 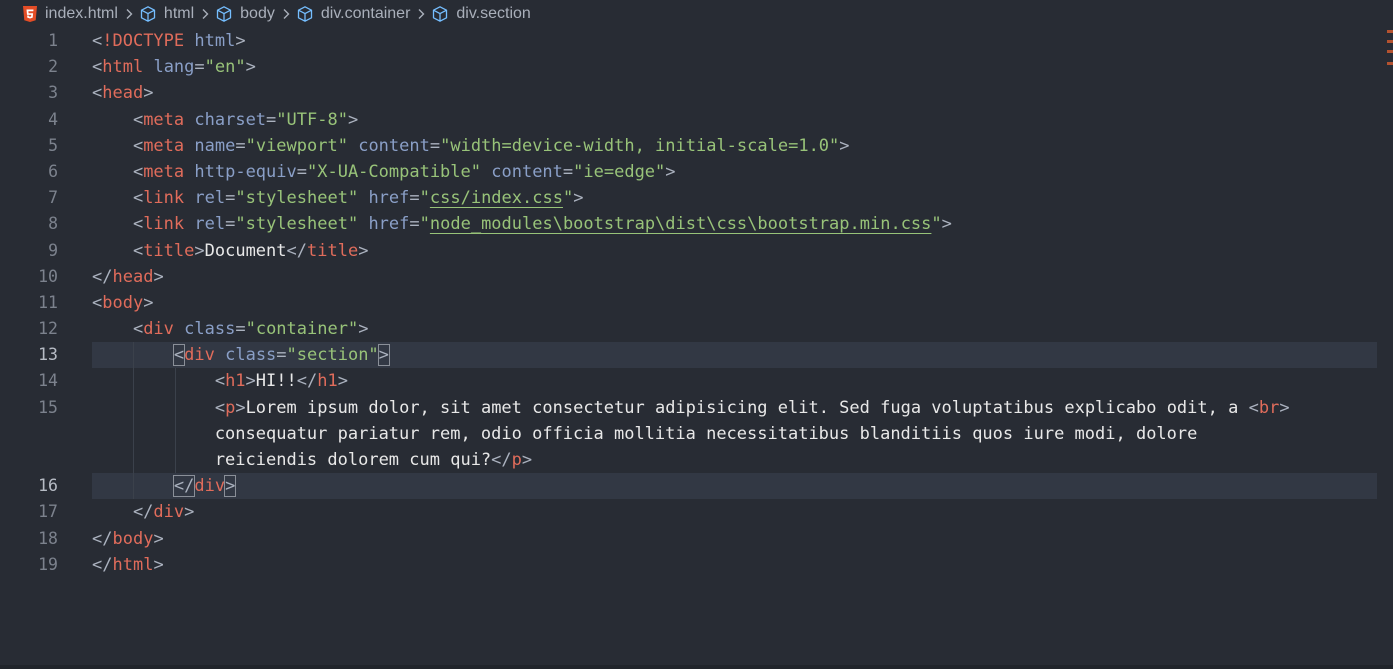 What do you see at coordinates (690, 539) in the screenshot?
I see `code-line: 18 </body>` at bounding box center [690, 539].